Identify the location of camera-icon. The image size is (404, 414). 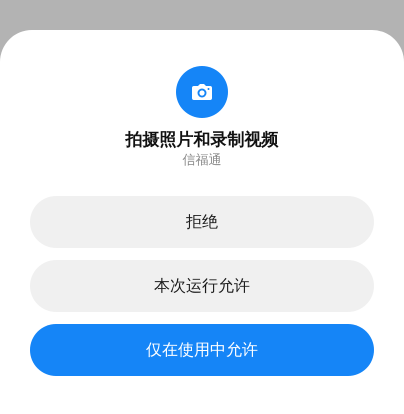
(202, 92).